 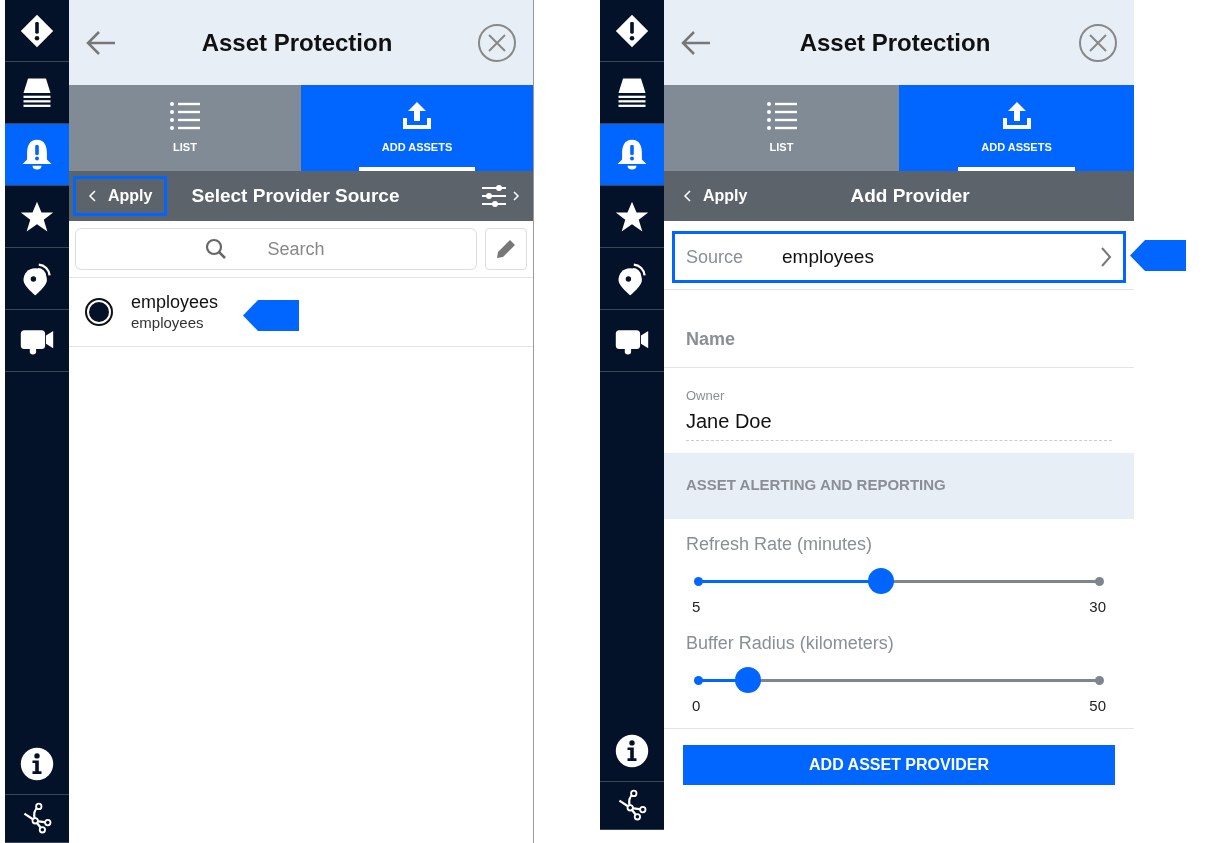 I want to click on add-asset-provider-button: ADD ASSET PROVIDER, so click(x=899, y=764).